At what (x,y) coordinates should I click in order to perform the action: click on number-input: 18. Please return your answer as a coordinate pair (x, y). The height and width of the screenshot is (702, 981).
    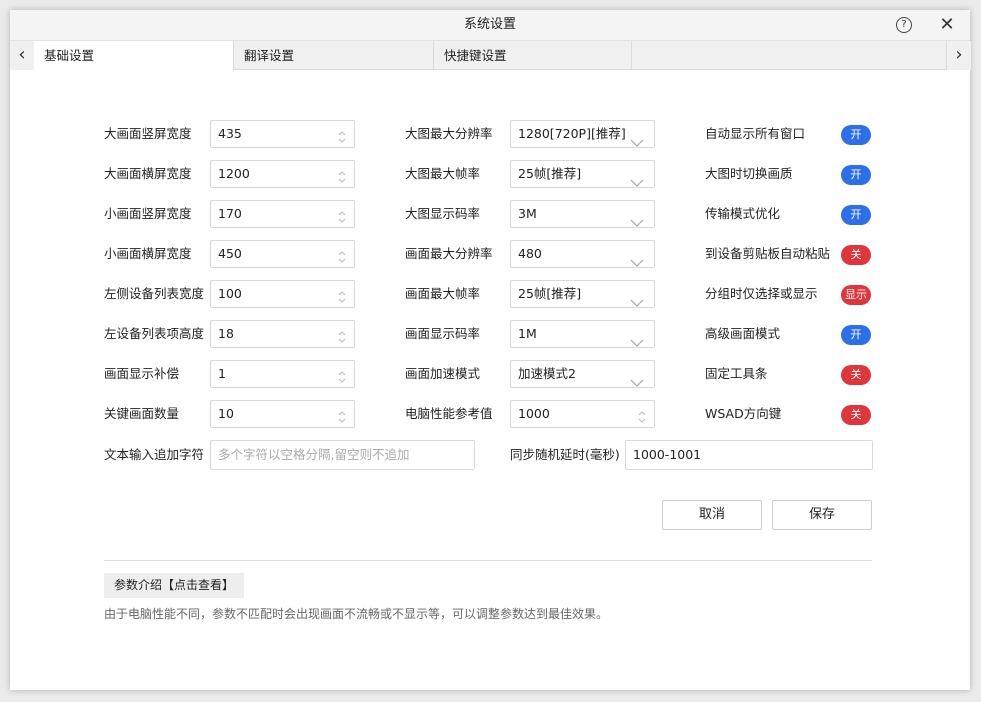
    Looking at the image, I should click on (282, 334).